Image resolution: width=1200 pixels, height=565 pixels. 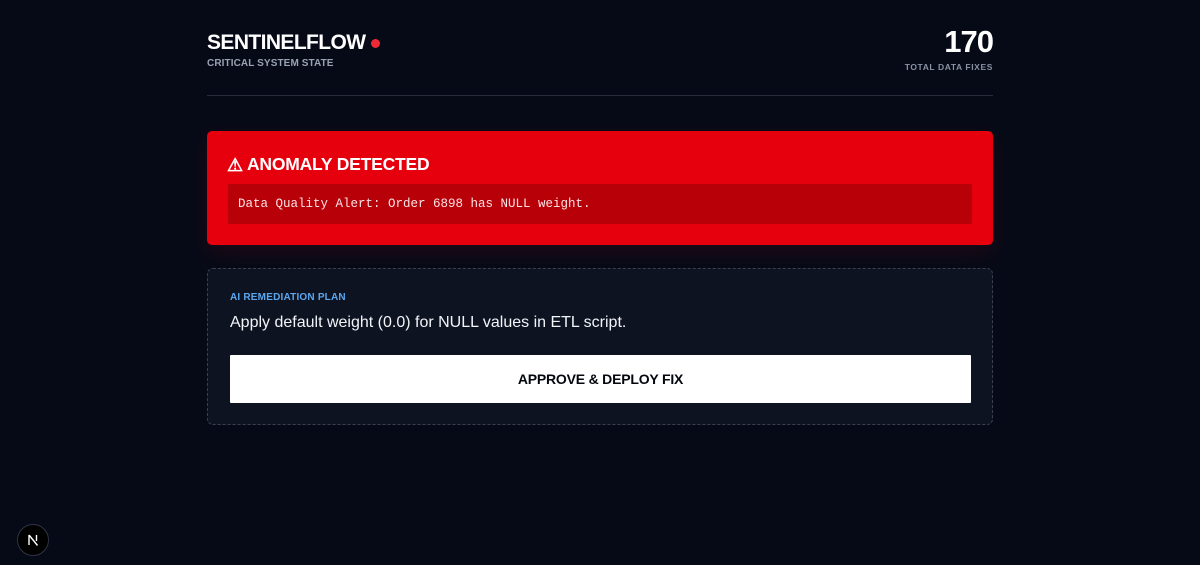 What do you see at coordinates (288, 297) in the screenshot?
I see `plan-label: AI REMEDIATION PLAN` at bounding box center [288, 297].